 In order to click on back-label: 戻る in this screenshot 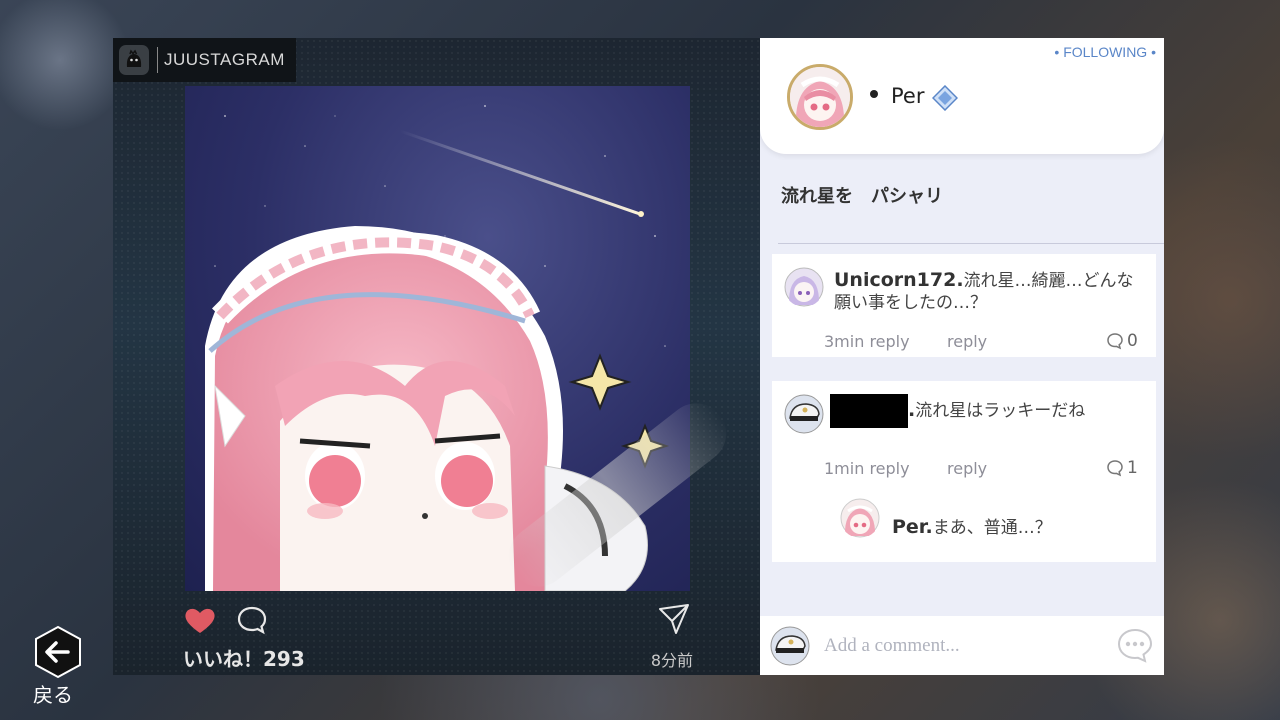, I will do `click(53, 693)`.